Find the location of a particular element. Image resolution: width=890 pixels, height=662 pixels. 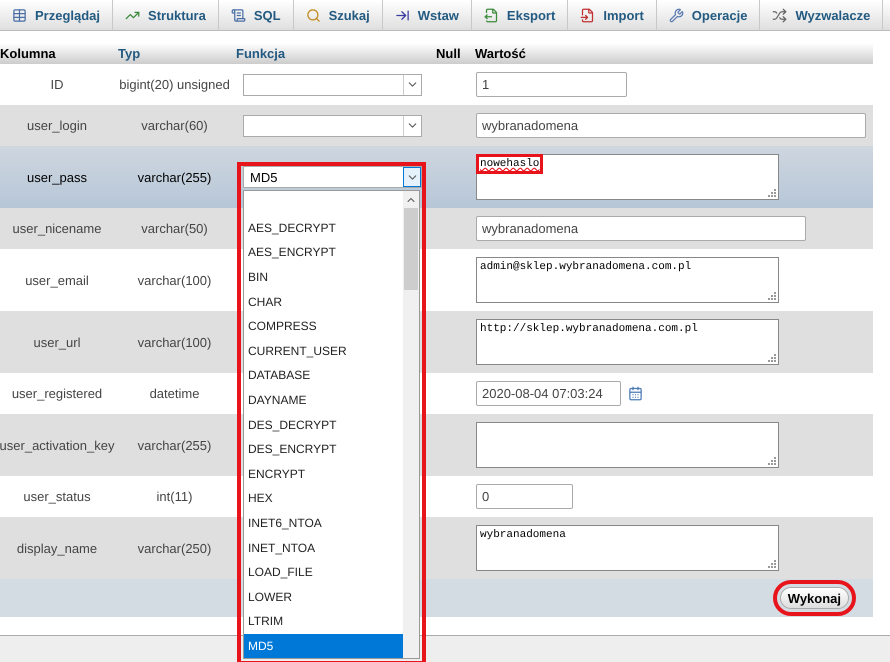

column-name: user_nicename is located at coordinates (57, 228).